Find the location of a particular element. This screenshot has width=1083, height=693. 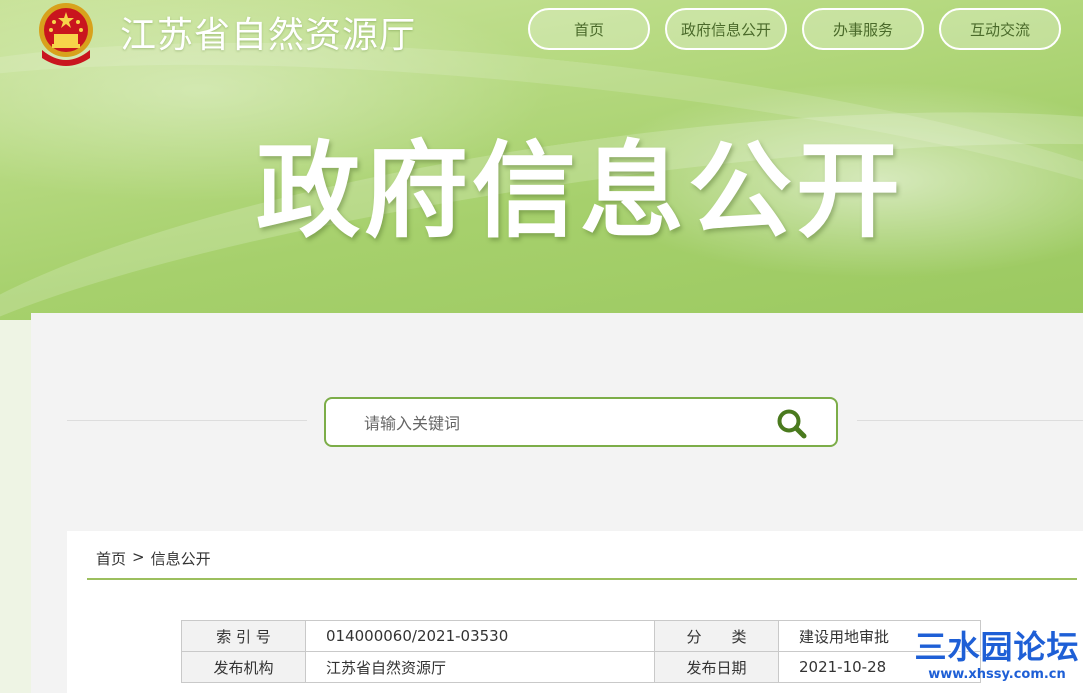

label-publisher: 发布机构 is located at coordinates (243, 667).